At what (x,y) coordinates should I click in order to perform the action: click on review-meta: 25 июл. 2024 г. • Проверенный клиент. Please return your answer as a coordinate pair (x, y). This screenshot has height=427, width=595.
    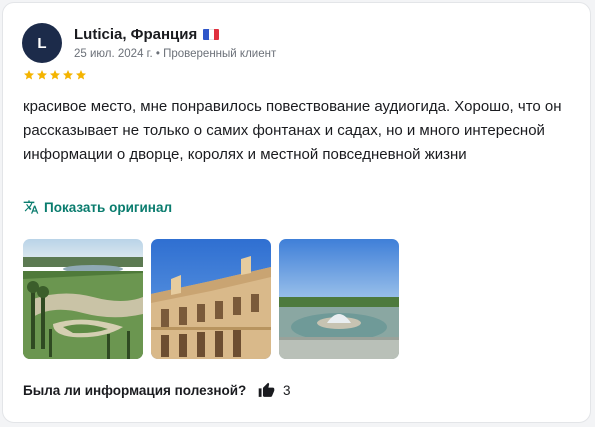
    Looking at the image, I should click on (175, 54).